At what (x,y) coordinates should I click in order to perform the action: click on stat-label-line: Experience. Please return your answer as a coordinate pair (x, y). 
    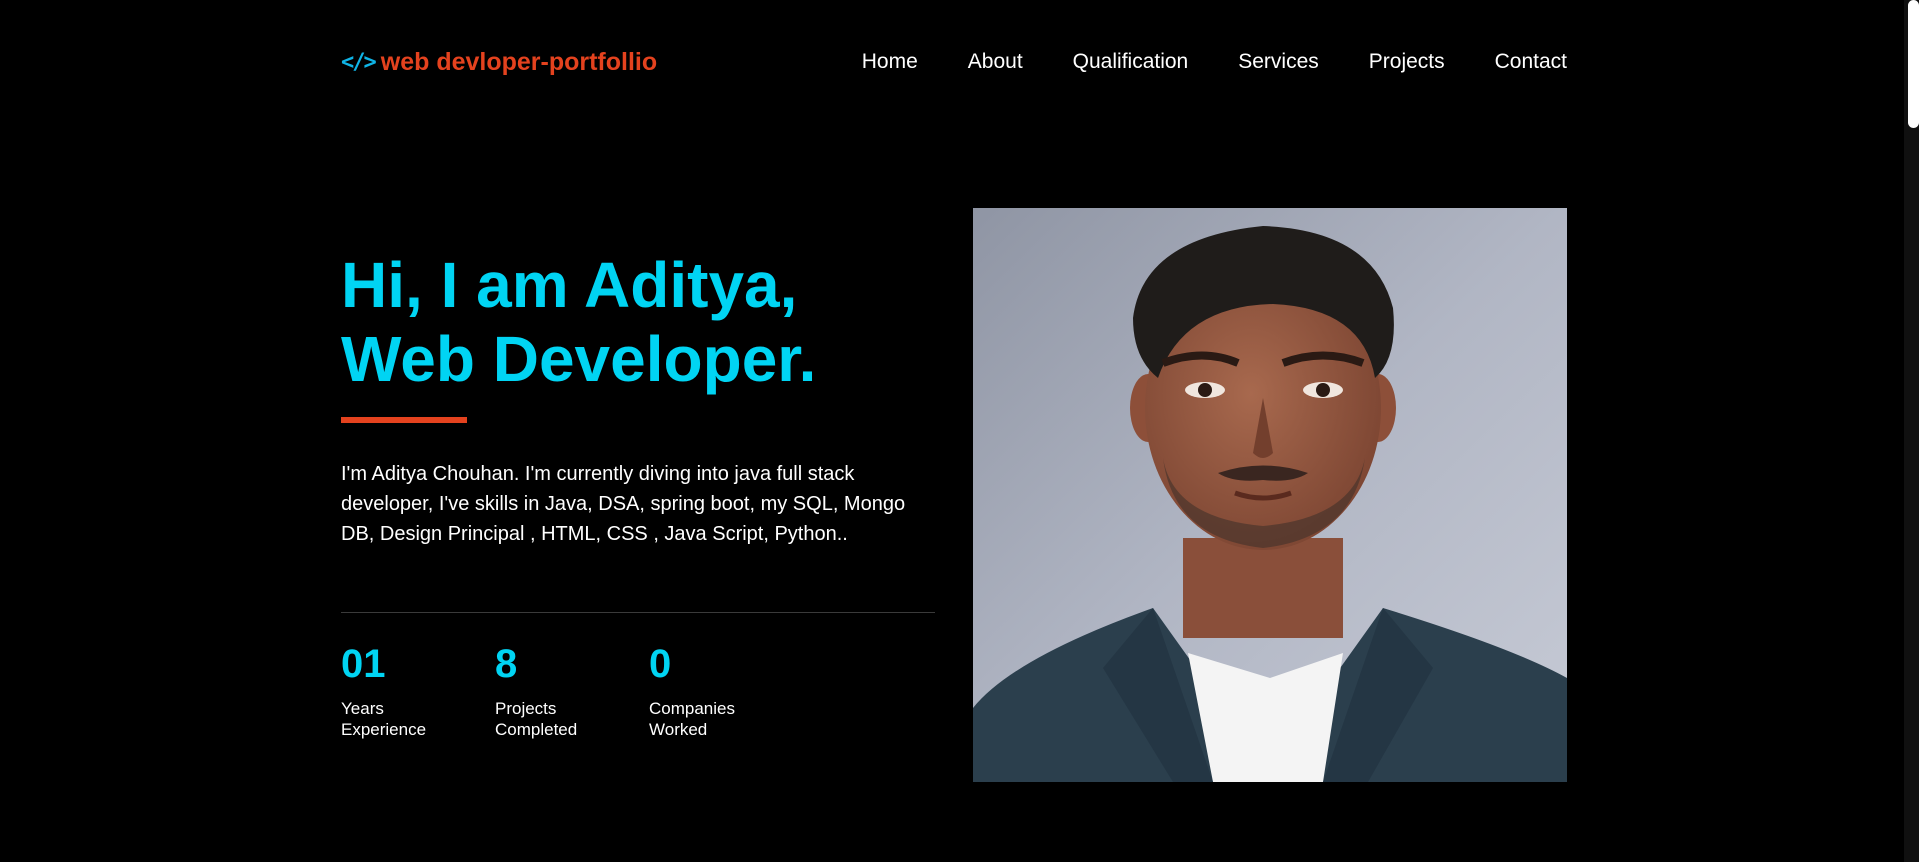
    Looking at the image, I should click on (384, 729).